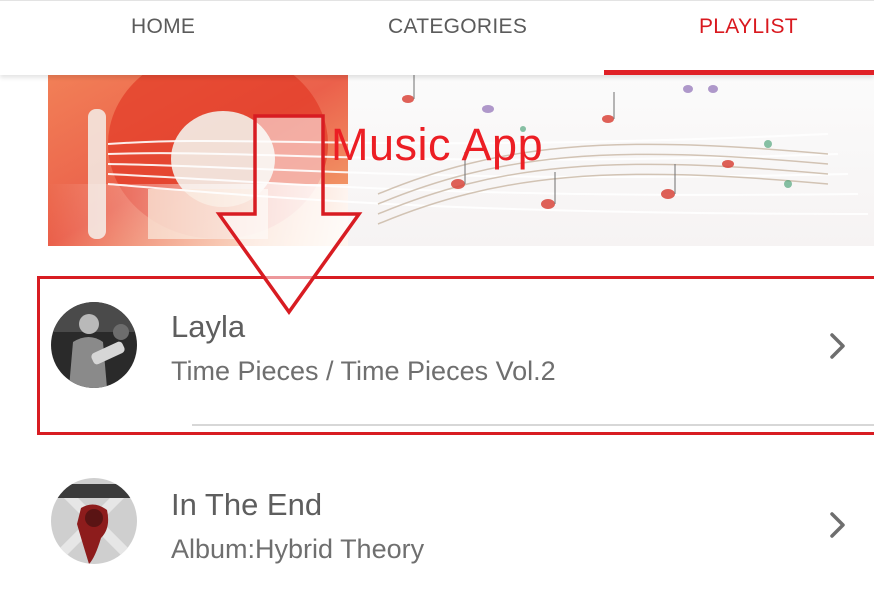  I want to click on track-title: Layla, so click(208, 326).